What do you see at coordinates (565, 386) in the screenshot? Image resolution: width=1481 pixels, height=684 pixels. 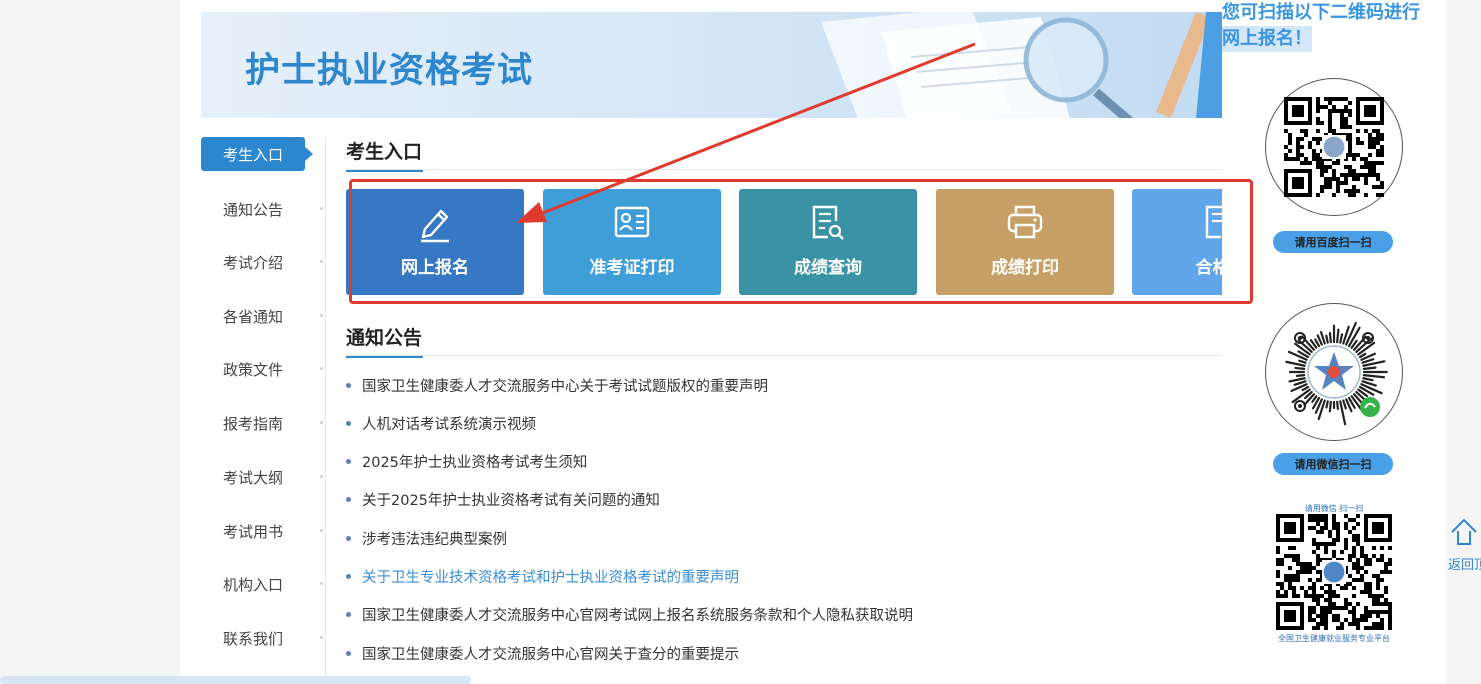 I see `notice-item-text: 国家卫生健康委人才交流服务中心关于考试试题版权的重要声明` at bounding box center [565, 386].